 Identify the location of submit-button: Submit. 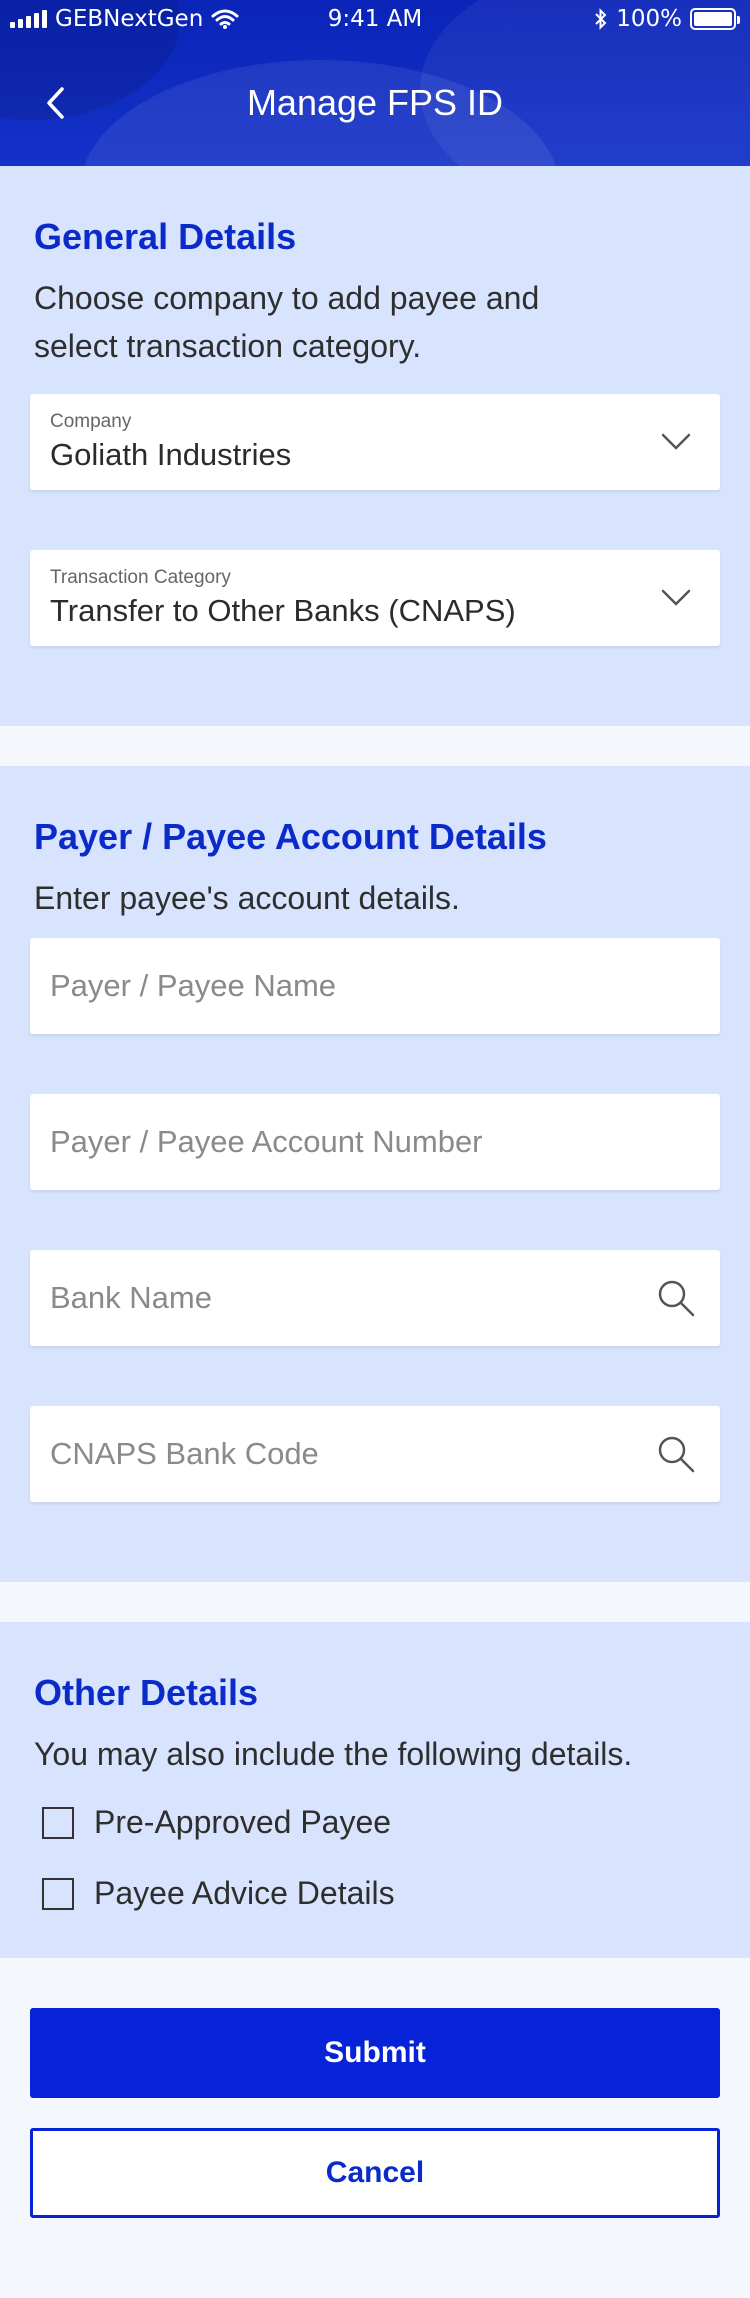
(375, 2053).